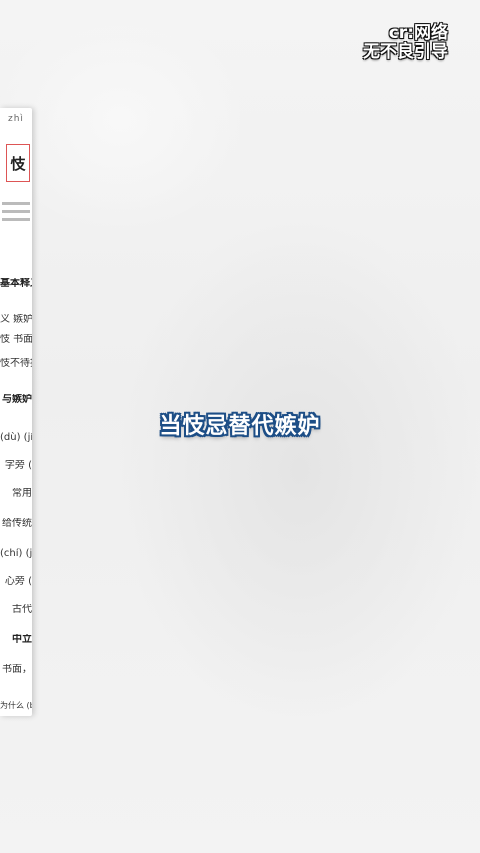 The width and height of the screenshot is (480, 853). Describe the element at coordinates (240, 426) in the screenshot. I see `video-caption: 当忮忌替代嫉妒` at that location.